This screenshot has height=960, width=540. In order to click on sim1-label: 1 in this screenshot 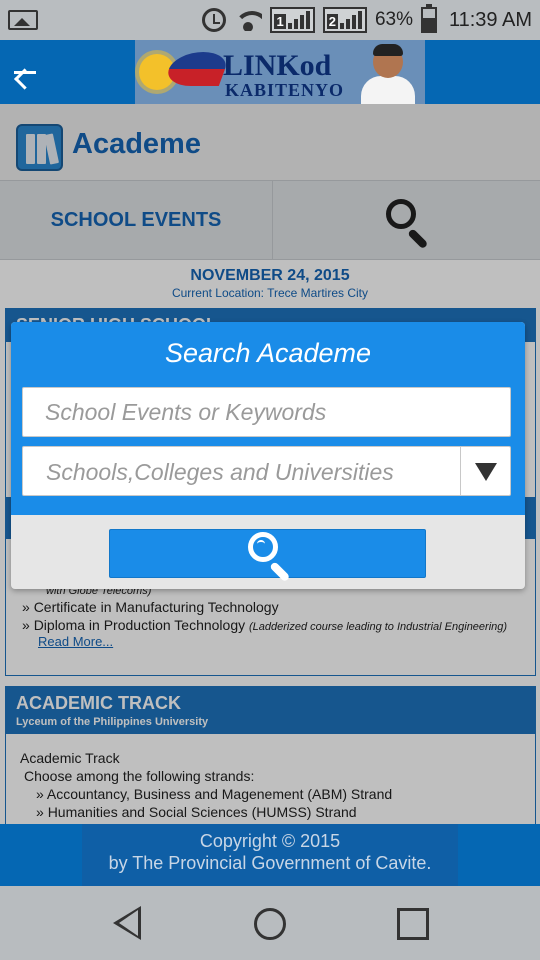, I will do `click(280, 21)`.